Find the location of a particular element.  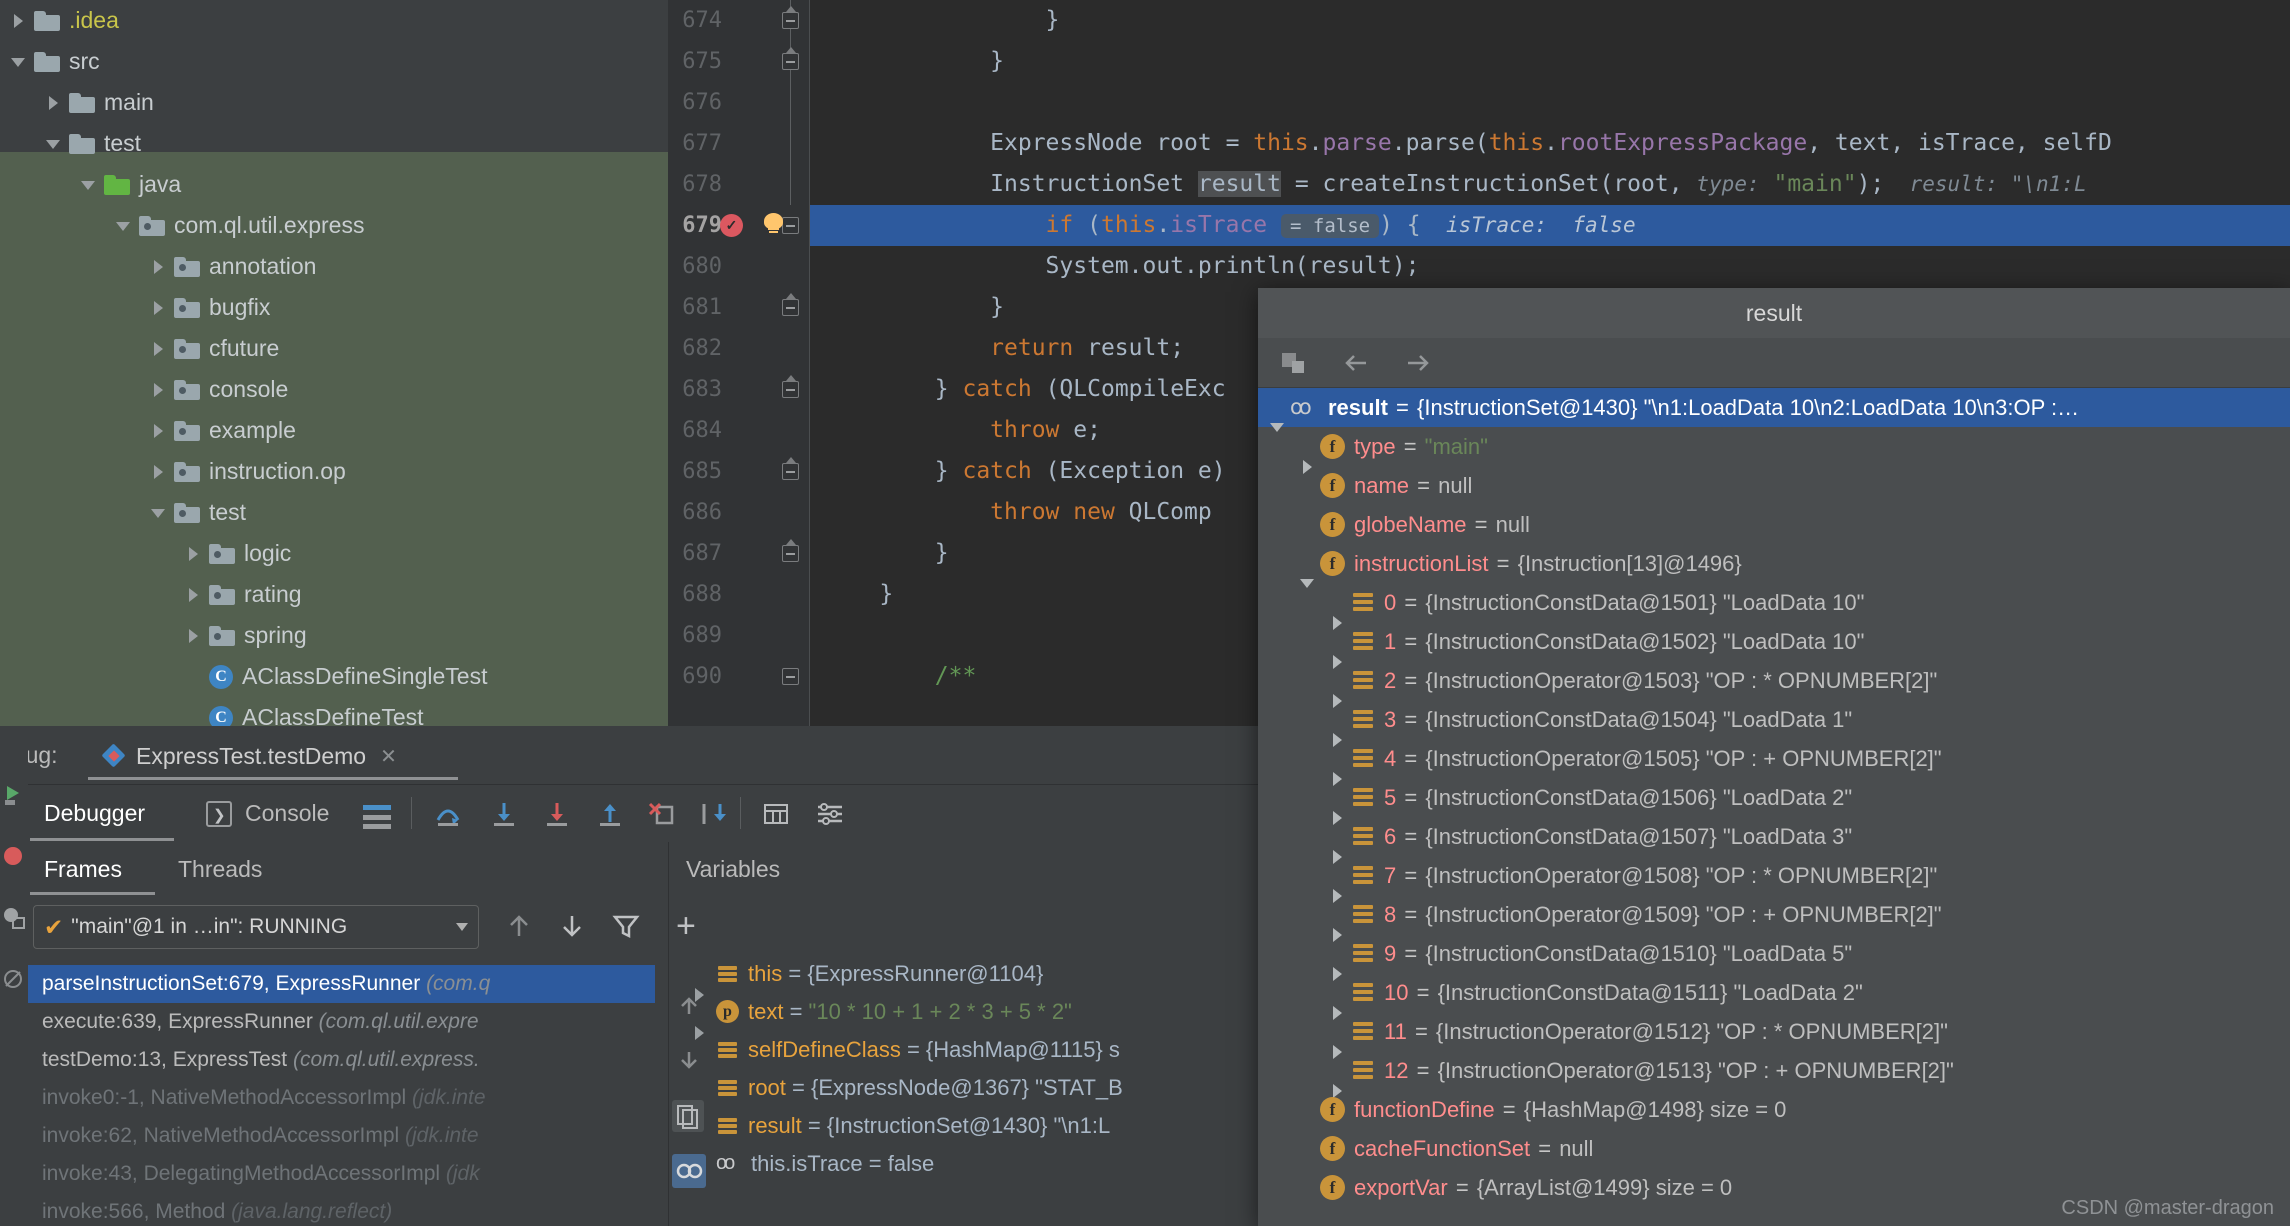

force-step-into-icon is located at coordinates (557, 814).